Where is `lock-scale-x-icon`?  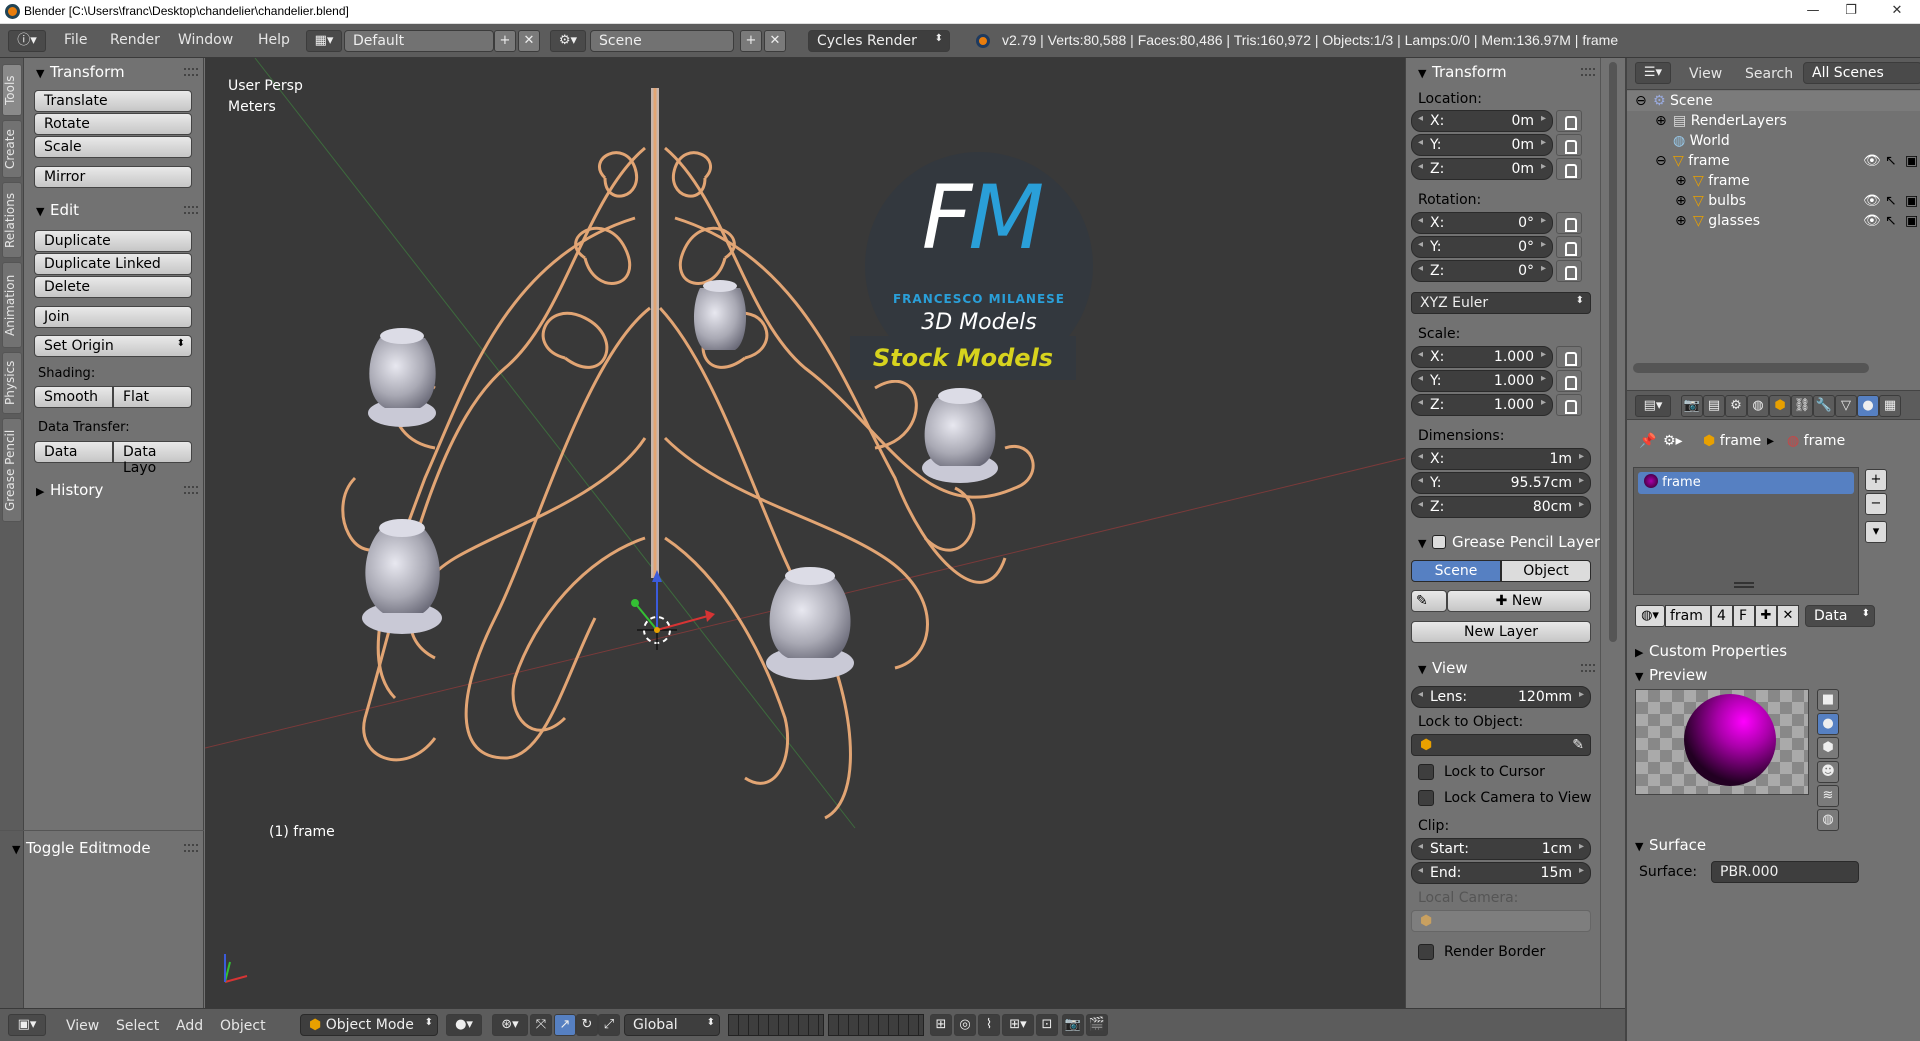
lock-scale-x-icon is located at coordinates (1569, 357).